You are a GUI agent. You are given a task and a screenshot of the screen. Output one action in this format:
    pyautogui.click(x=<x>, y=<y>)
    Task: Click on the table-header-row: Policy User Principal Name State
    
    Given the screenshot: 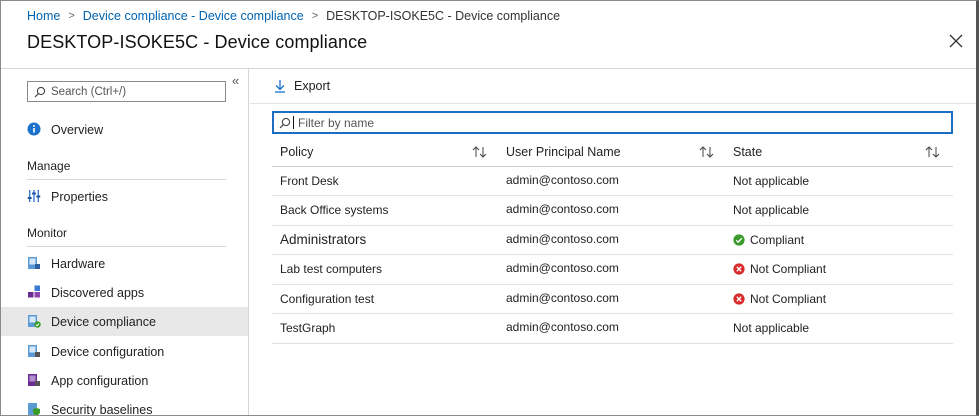 What is the action you would take?
    pyautogui.click(x=612, y=153)
    